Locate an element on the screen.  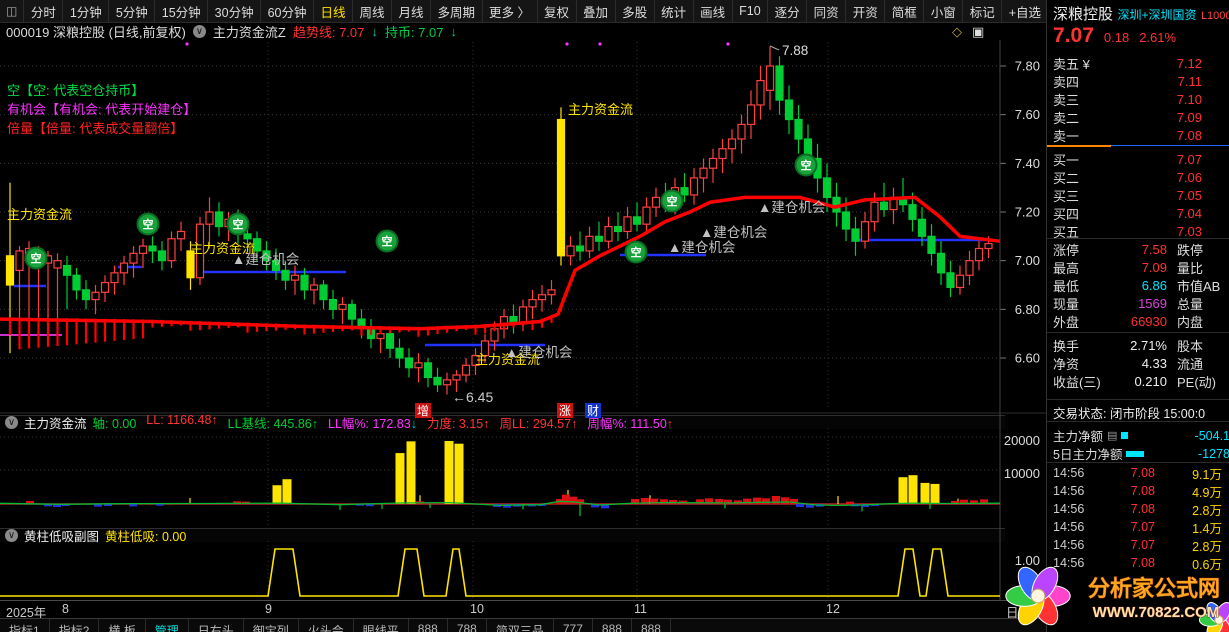
toolbar-button-tool: 画线 is located at coordinates (713, 11).